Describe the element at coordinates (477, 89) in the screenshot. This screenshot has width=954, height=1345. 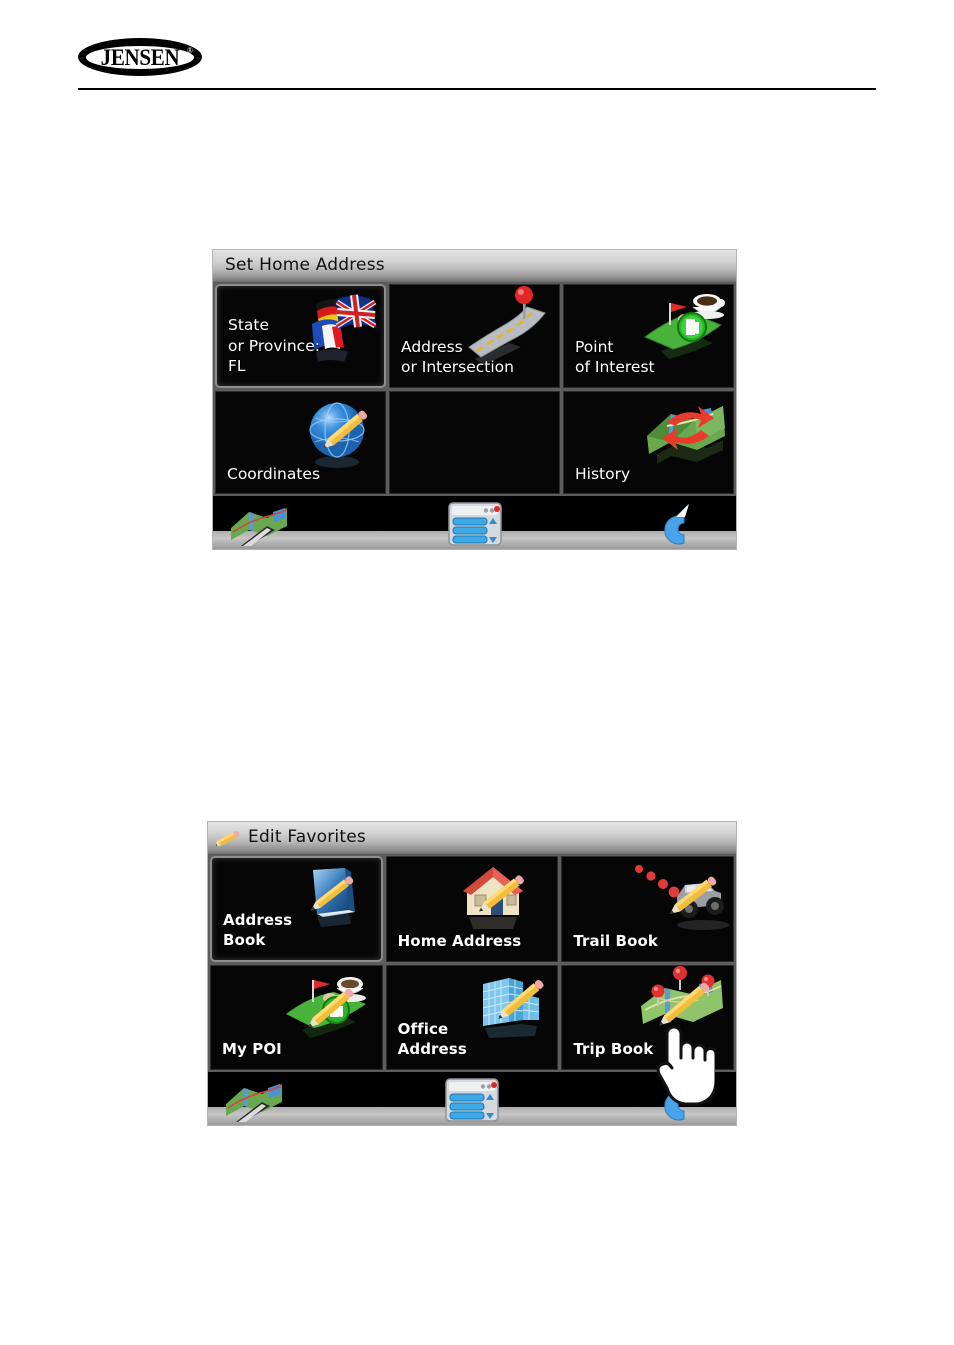
I see `header-divider` at that location.